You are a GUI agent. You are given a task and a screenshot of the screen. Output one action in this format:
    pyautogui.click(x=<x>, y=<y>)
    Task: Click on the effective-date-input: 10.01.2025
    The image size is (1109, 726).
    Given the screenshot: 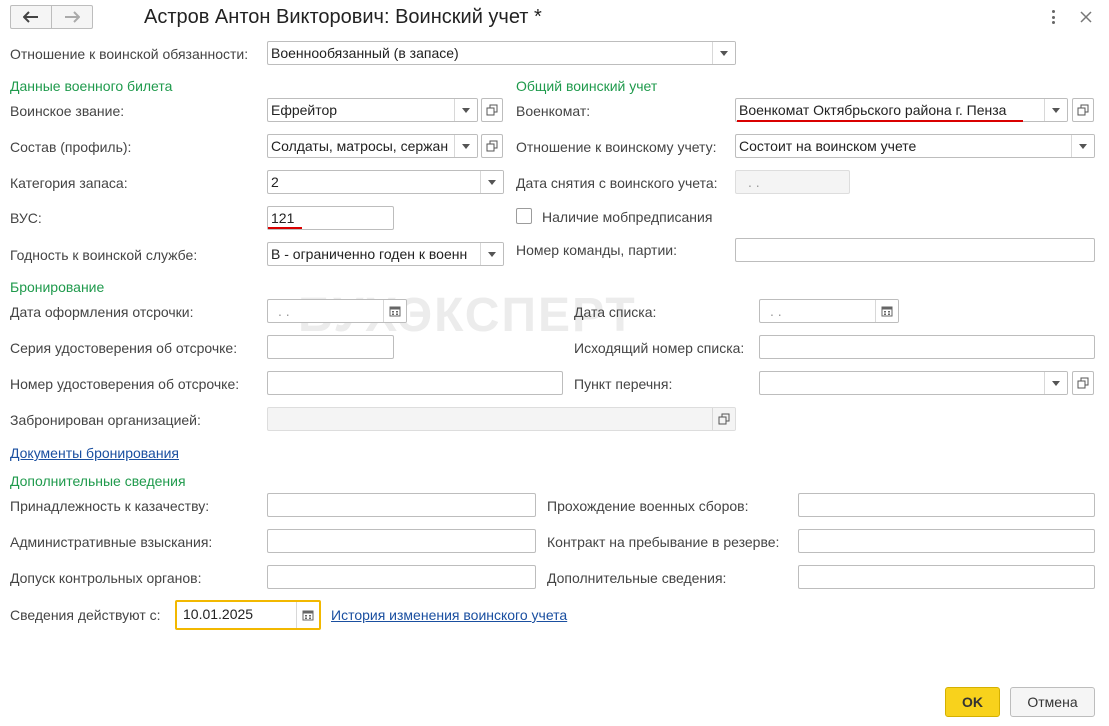 What is the action you would take?
    pyautogui.click(x=248, y=615)
    